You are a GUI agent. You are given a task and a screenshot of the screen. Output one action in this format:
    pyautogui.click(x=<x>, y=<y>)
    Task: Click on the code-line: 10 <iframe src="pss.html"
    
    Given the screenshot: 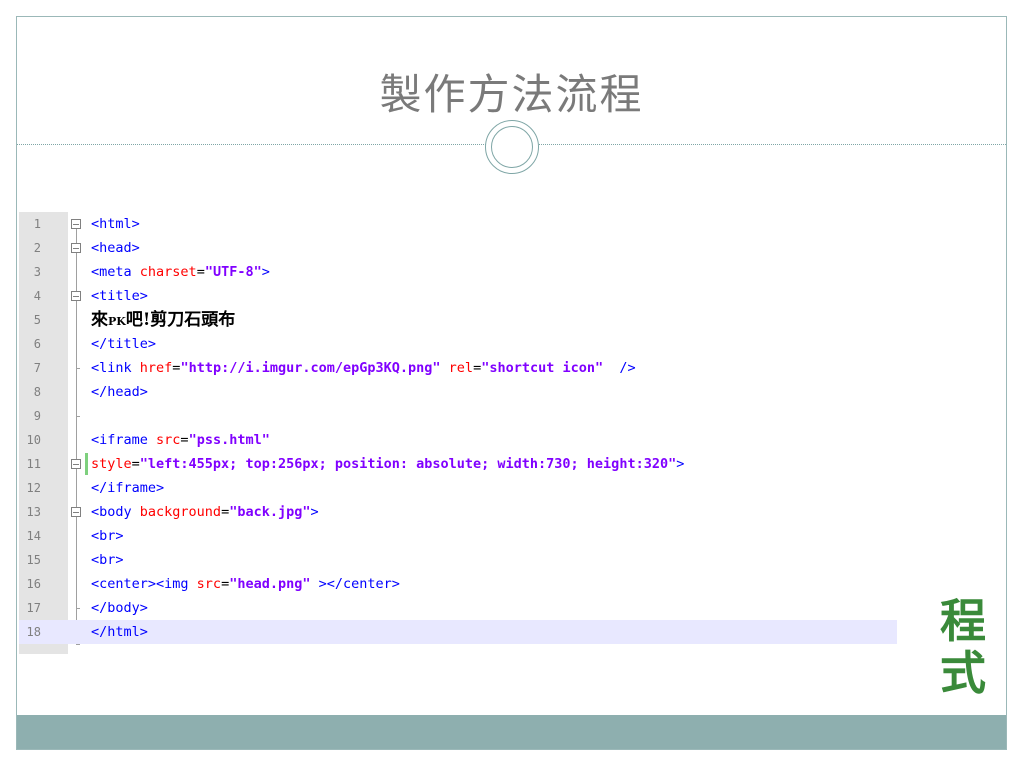 What is the action you would take?
    pyautogui.click(x=458, y=440)
    